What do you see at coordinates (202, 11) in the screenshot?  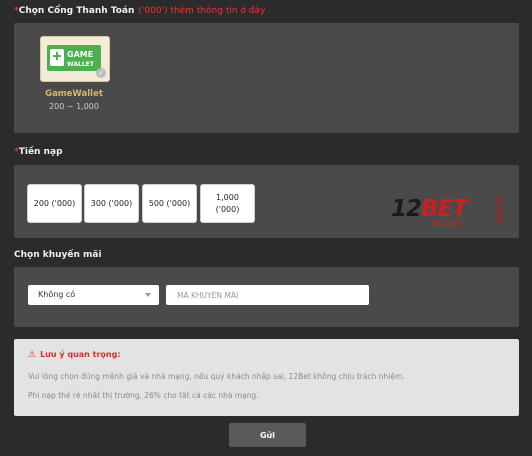 I see `gateway-hint: ('000') thêm thông tin ở đây` at bounding box center [202, 11].